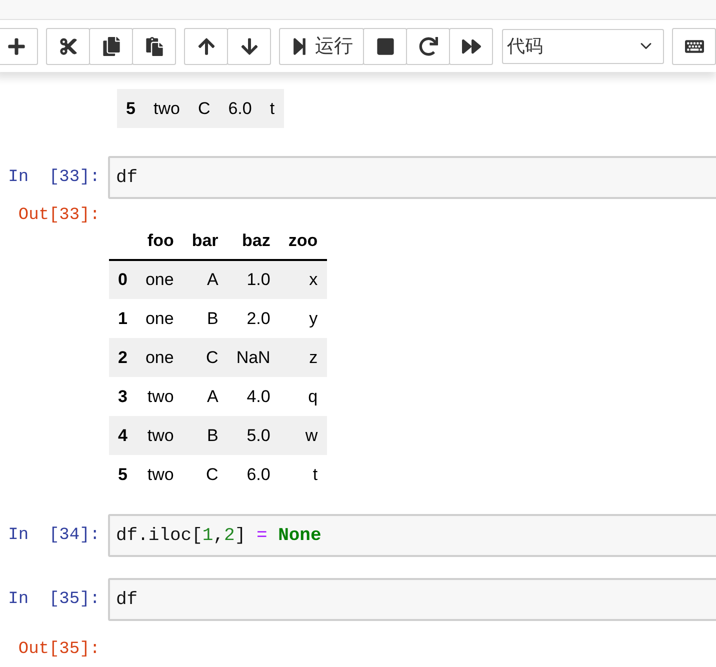  What do you see at coordinates (253, 318) in the screenshot?
I see `table-cell: 2.0` at bounding box center [253, 318].